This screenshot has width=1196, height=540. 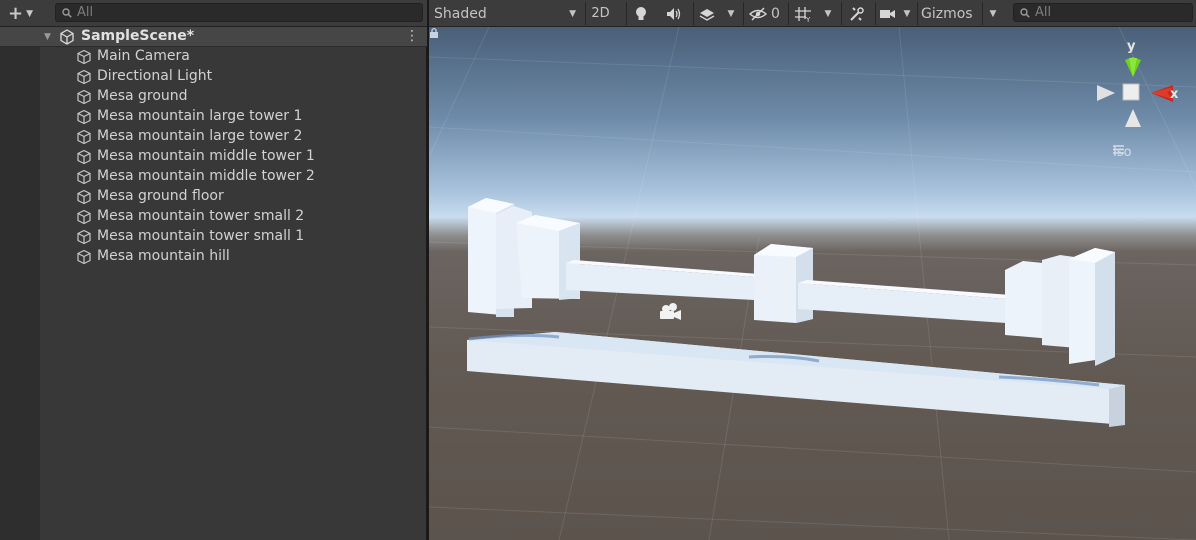 What do you see at coordinates (904, 301) in the screenshot?
I see `mesa-mountain-middle-tower-2-mesh` at bounding box center [904, 301].